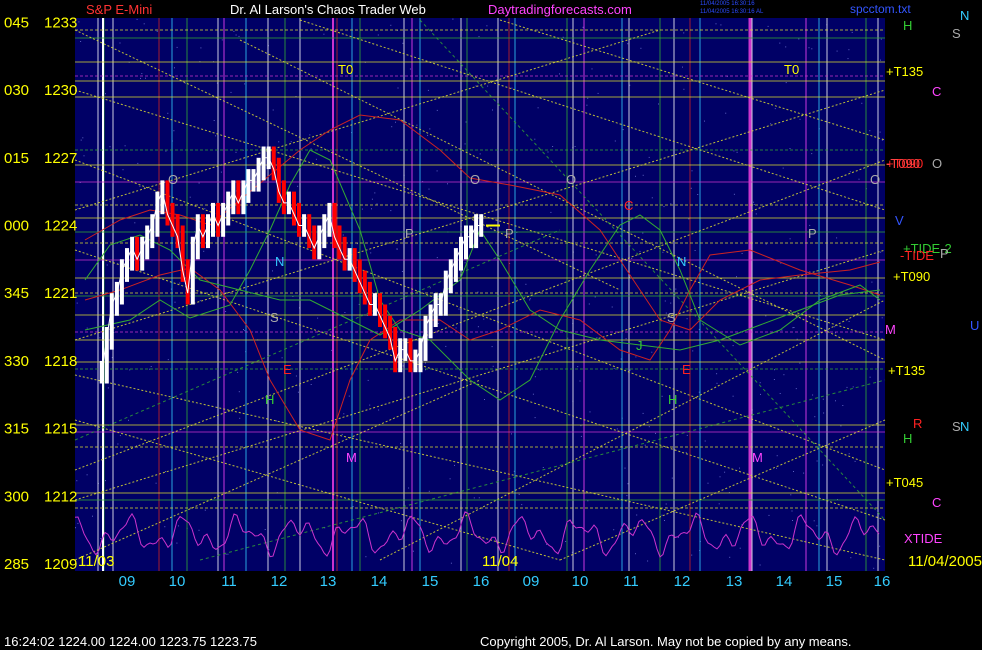 This screenshot has height=650, width=982. Describe the element at coordinates (481, 581) in the screenshot. I see `x-hour-label: 16` at that location.